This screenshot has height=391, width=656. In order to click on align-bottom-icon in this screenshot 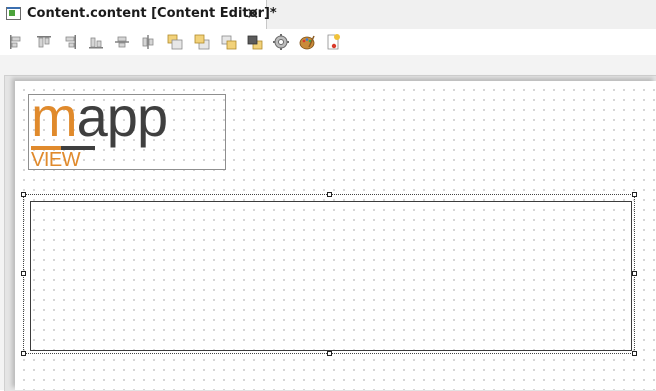, I will do `click(96, 42)`.